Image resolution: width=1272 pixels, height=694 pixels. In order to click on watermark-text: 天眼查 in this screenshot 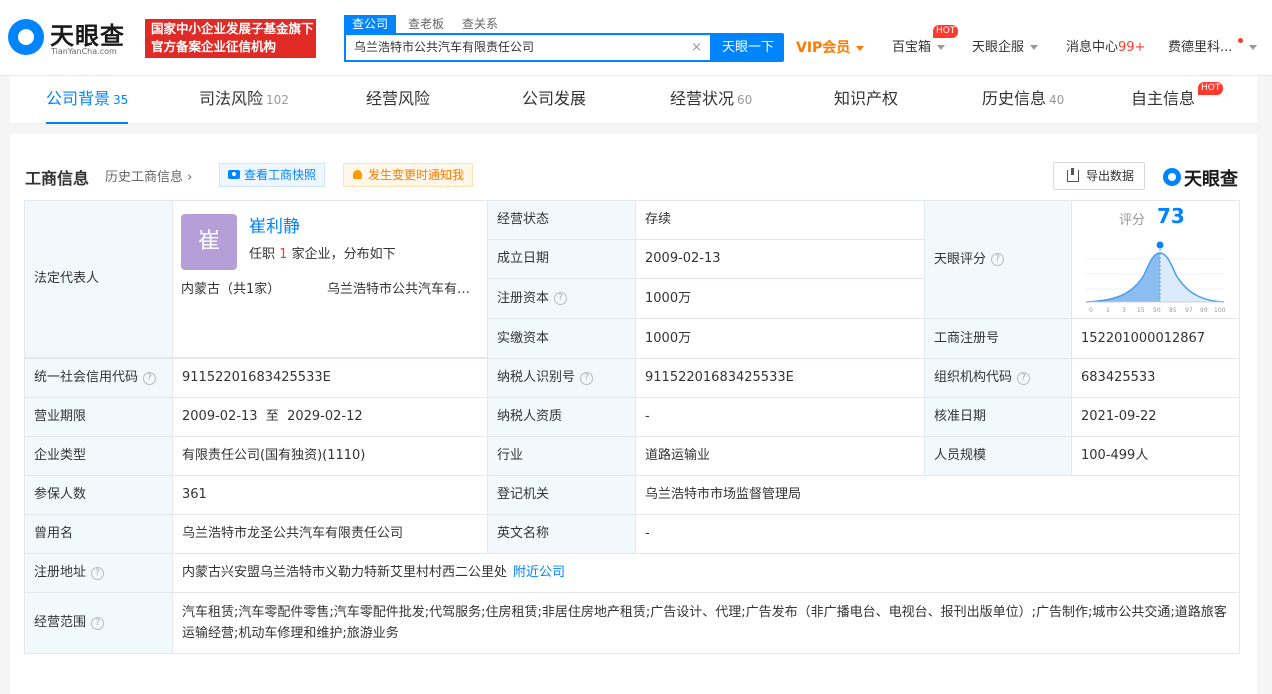, I will do `click(1211, 179)`.